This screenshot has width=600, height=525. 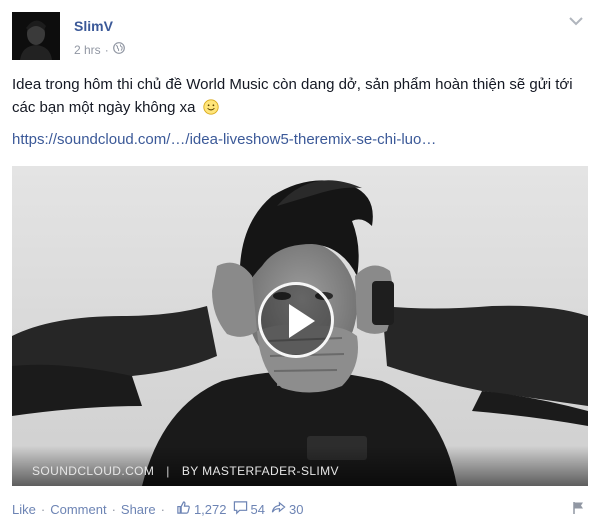 What do you see at coordinates (300, 36) in the screenshot?
I see `post-header: SlimV 2 hrs ·` at bounding box center [300, 36].